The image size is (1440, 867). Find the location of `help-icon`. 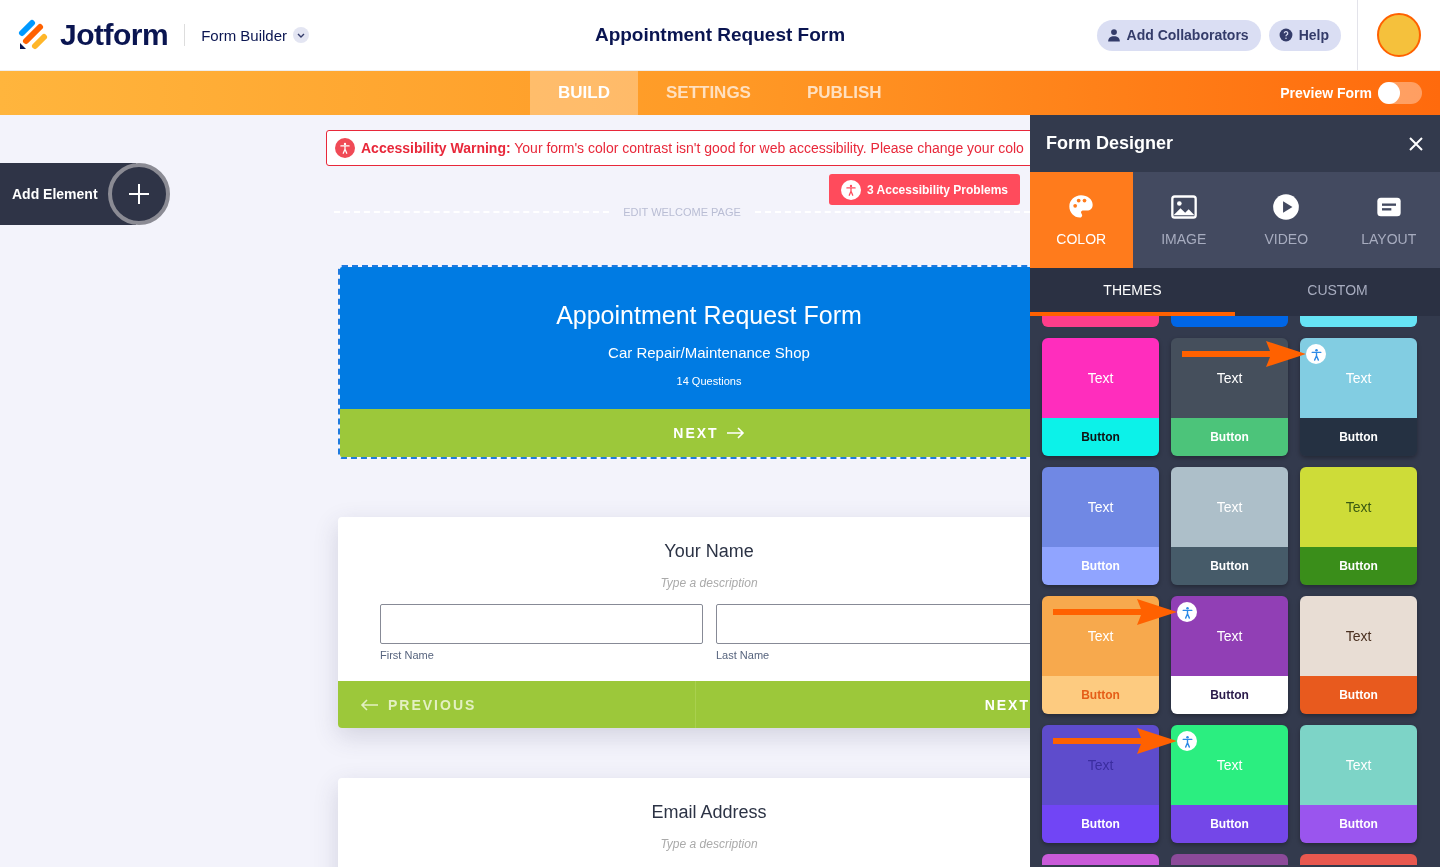

help-icon is located at coordinates (1285, 35).